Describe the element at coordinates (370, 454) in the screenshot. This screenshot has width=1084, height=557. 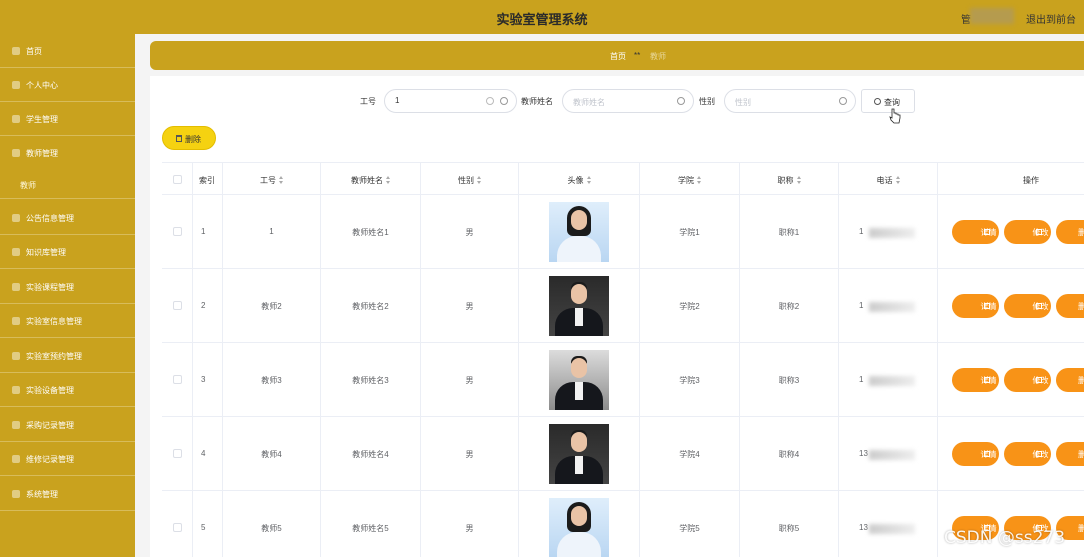
I see `cell-name: 教师姓名4` at that location.